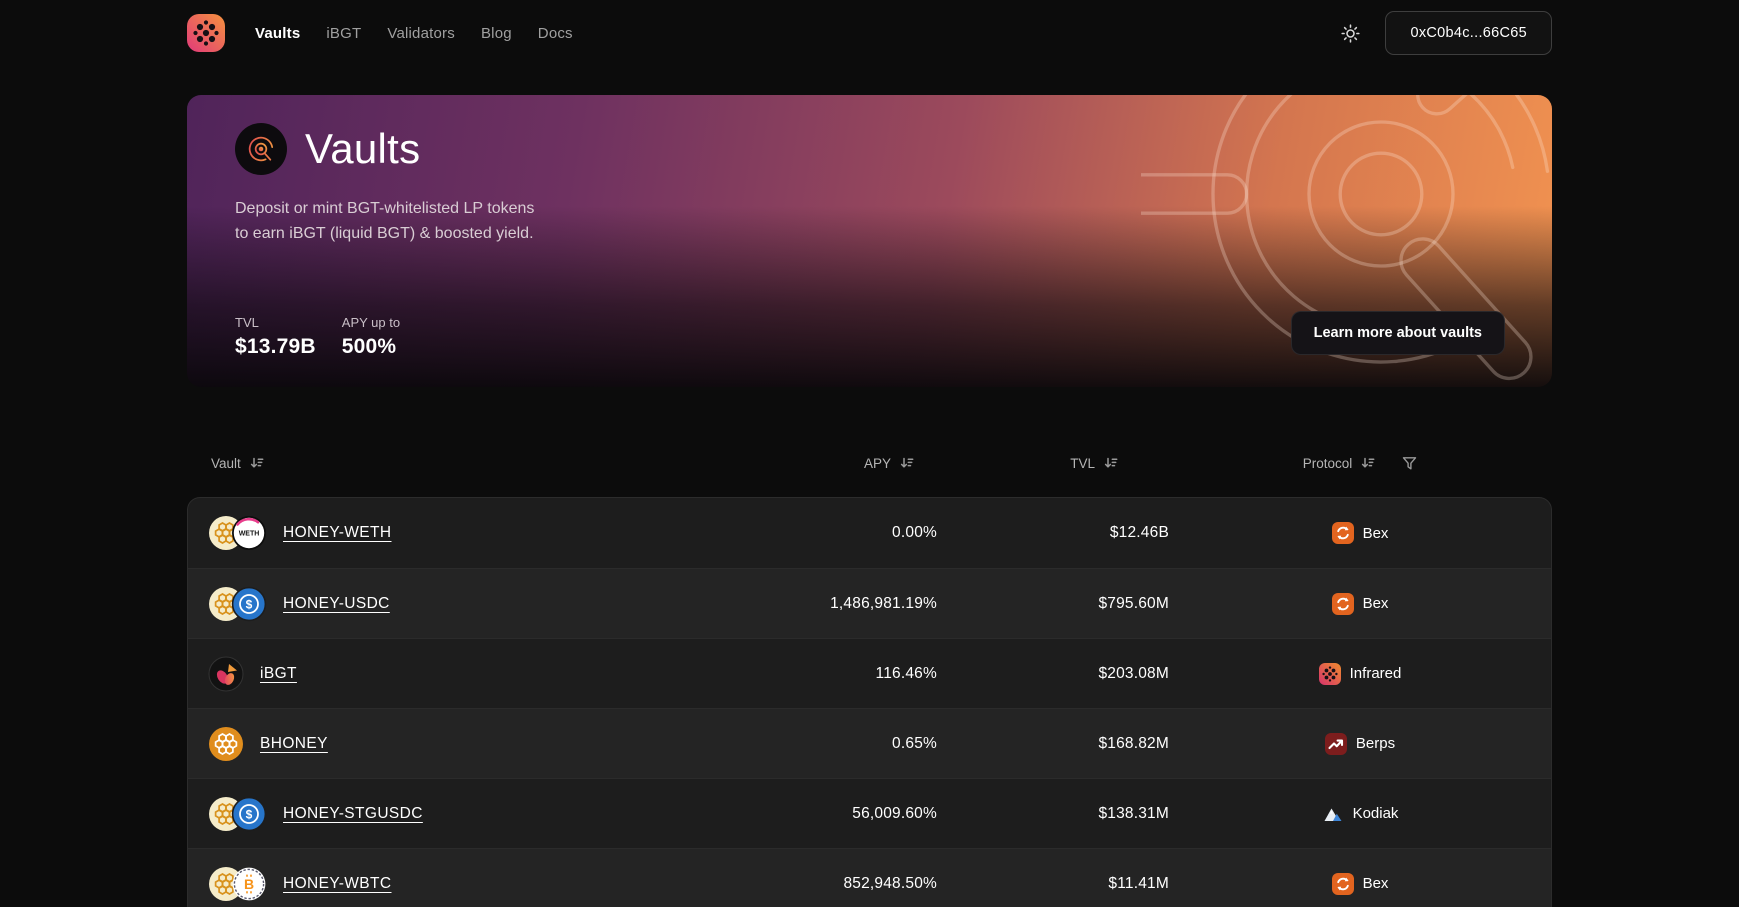 The width and height of the screenshot is (1739, 907). I want to click on infrared-protocol-icon, so click(1329, 673).